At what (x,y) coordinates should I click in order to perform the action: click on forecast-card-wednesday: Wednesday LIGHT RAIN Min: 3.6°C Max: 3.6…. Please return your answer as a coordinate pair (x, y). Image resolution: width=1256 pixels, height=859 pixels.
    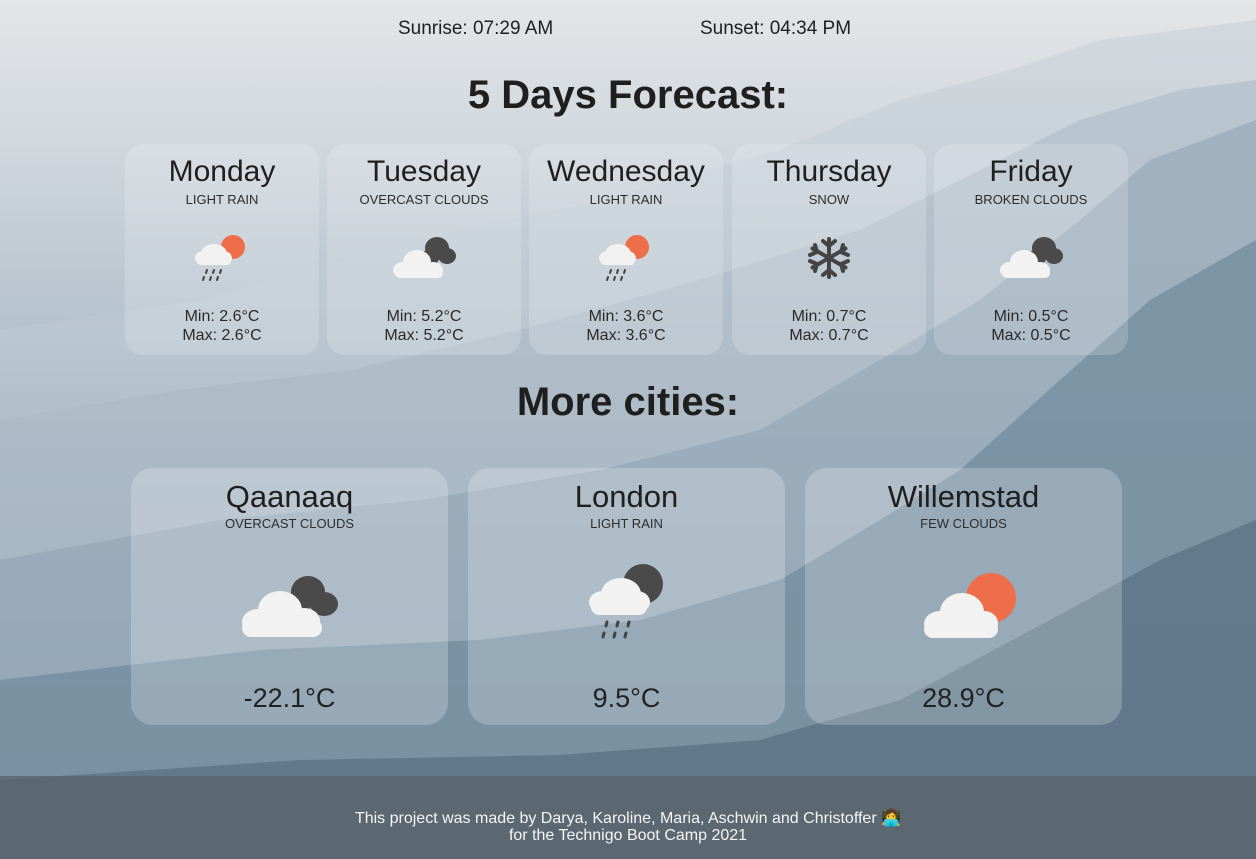
    Looking at the image, I should click on (626, 249).